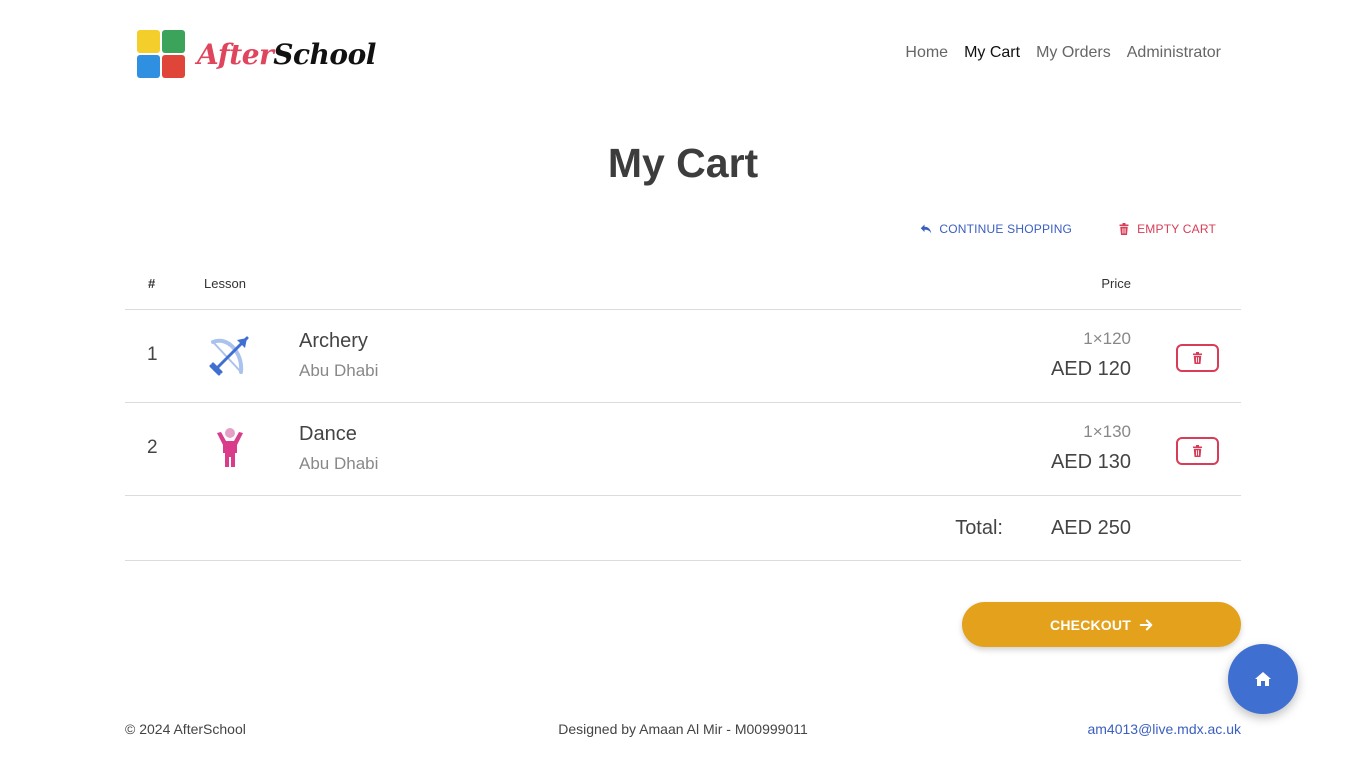  I want to click on row-number: 2, so click(152, 447).